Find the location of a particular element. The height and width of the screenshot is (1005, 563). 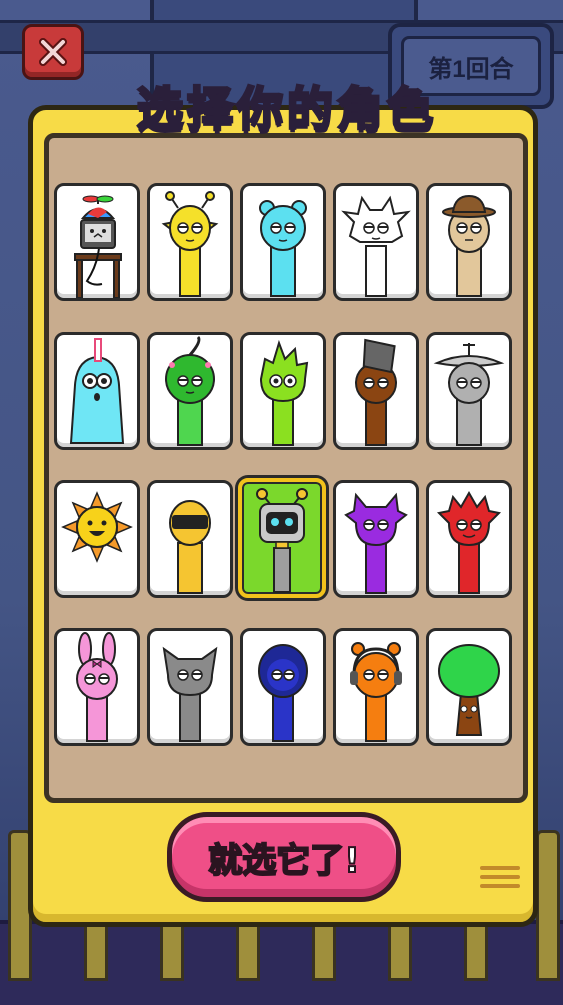

red-spikes-icon is located at coordinates (469, 542).